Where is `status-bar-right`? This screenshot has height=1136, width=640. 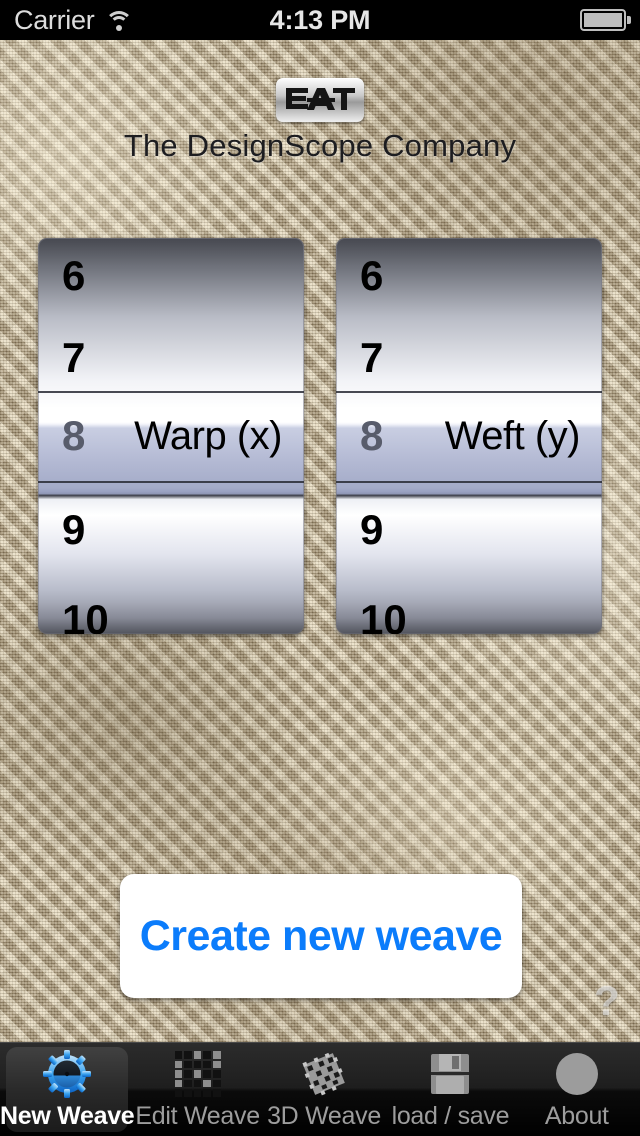
status-bar-right is located at coordinates (605, 20).